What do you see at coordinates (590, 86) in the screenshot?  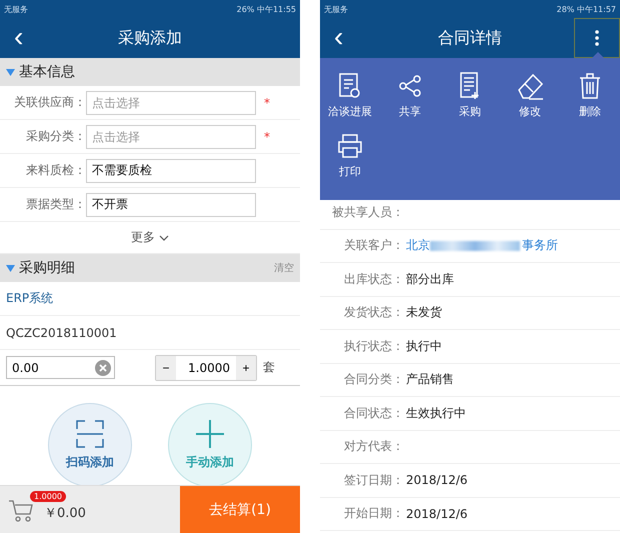 I see `trash-icon` at bounding box center [590, 86].